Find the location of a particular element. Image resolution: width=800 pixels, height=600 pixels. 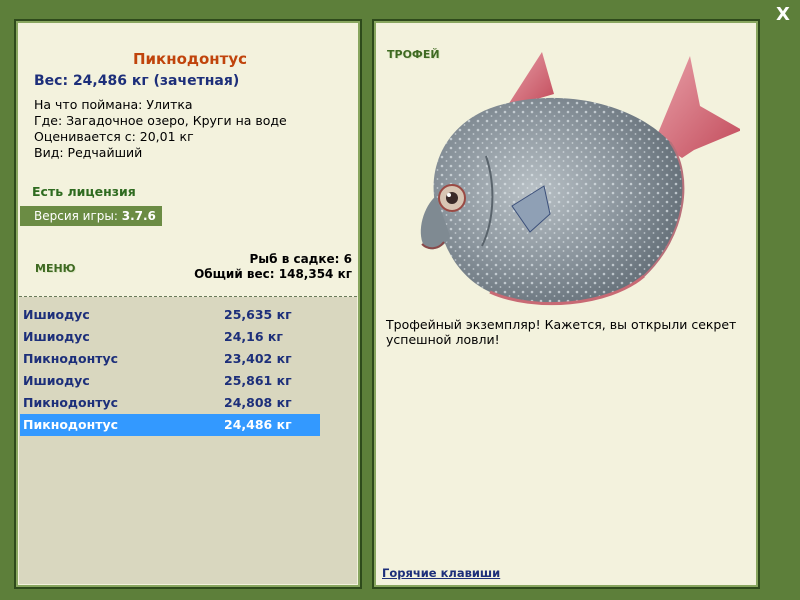

version-label: Версия игры: is located at coordinates (78, 216).